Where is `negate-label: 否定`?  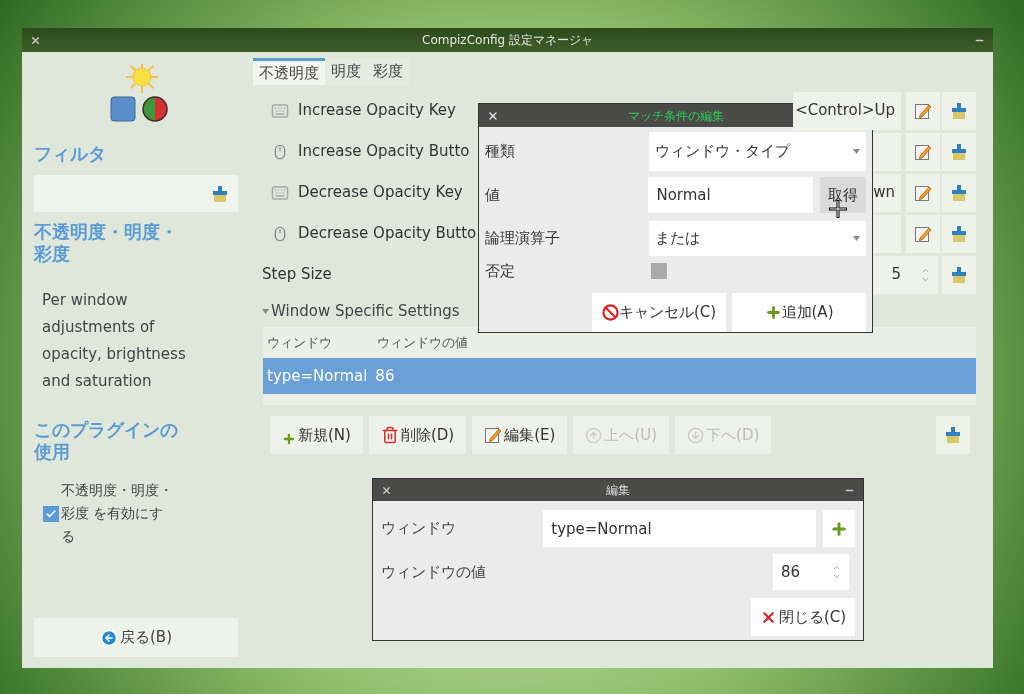 negate-label: 否定 is located at coordinates (500, 271).